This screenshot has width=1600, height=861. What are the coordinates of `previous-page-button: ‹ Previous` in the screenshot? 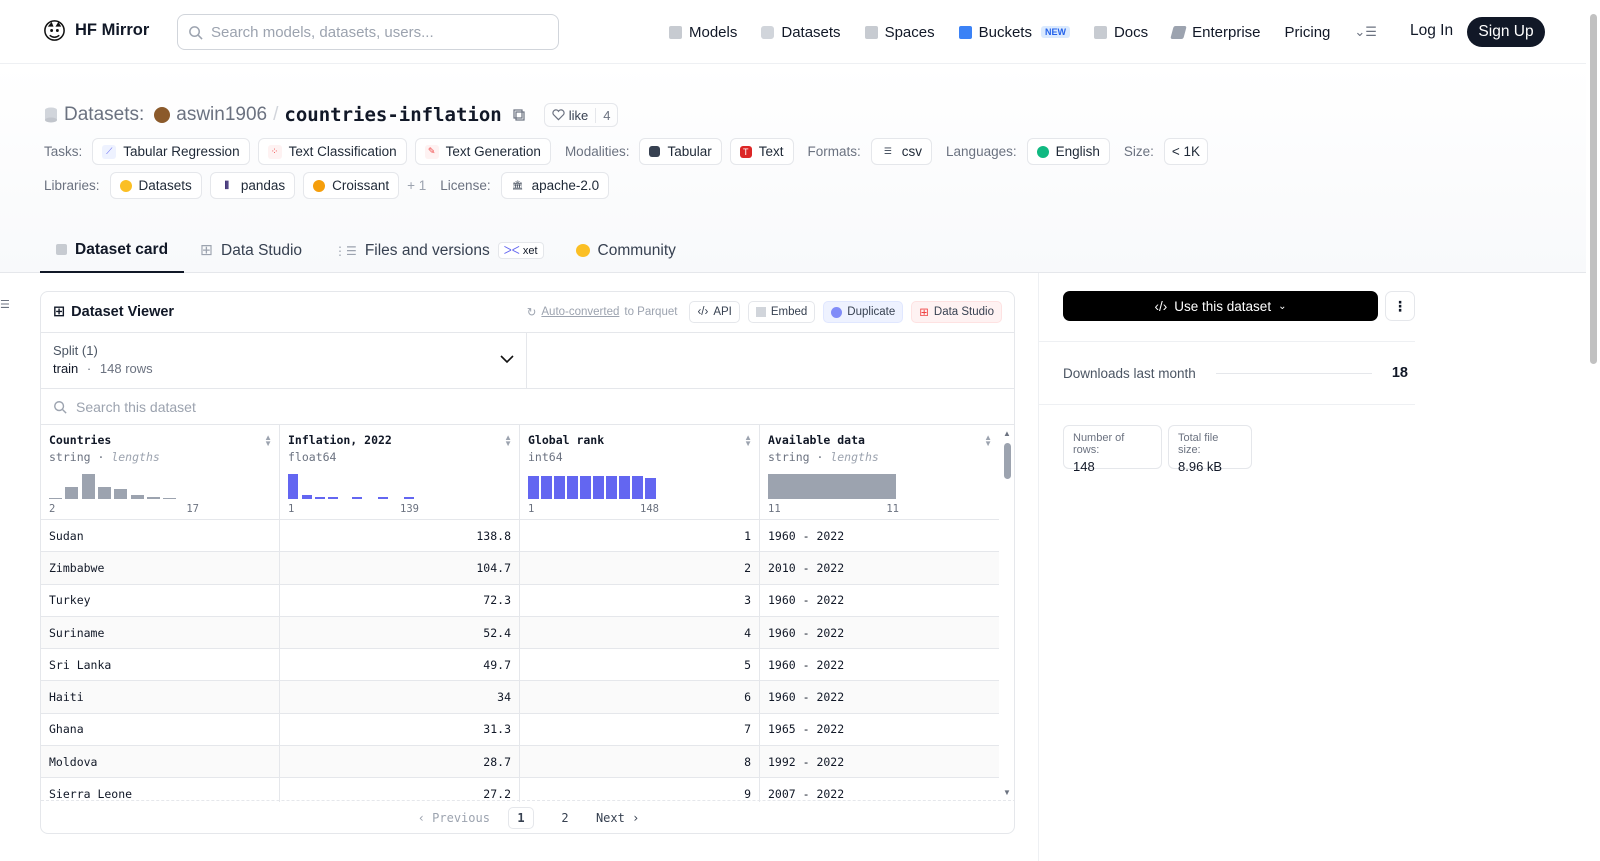 It's located at (454, 818).